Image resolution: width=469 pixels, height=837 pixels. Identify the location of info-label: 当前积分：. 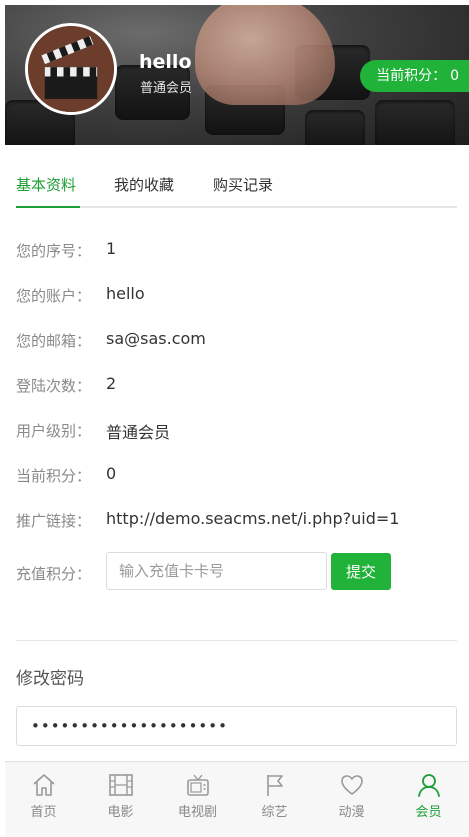
(54, 476).